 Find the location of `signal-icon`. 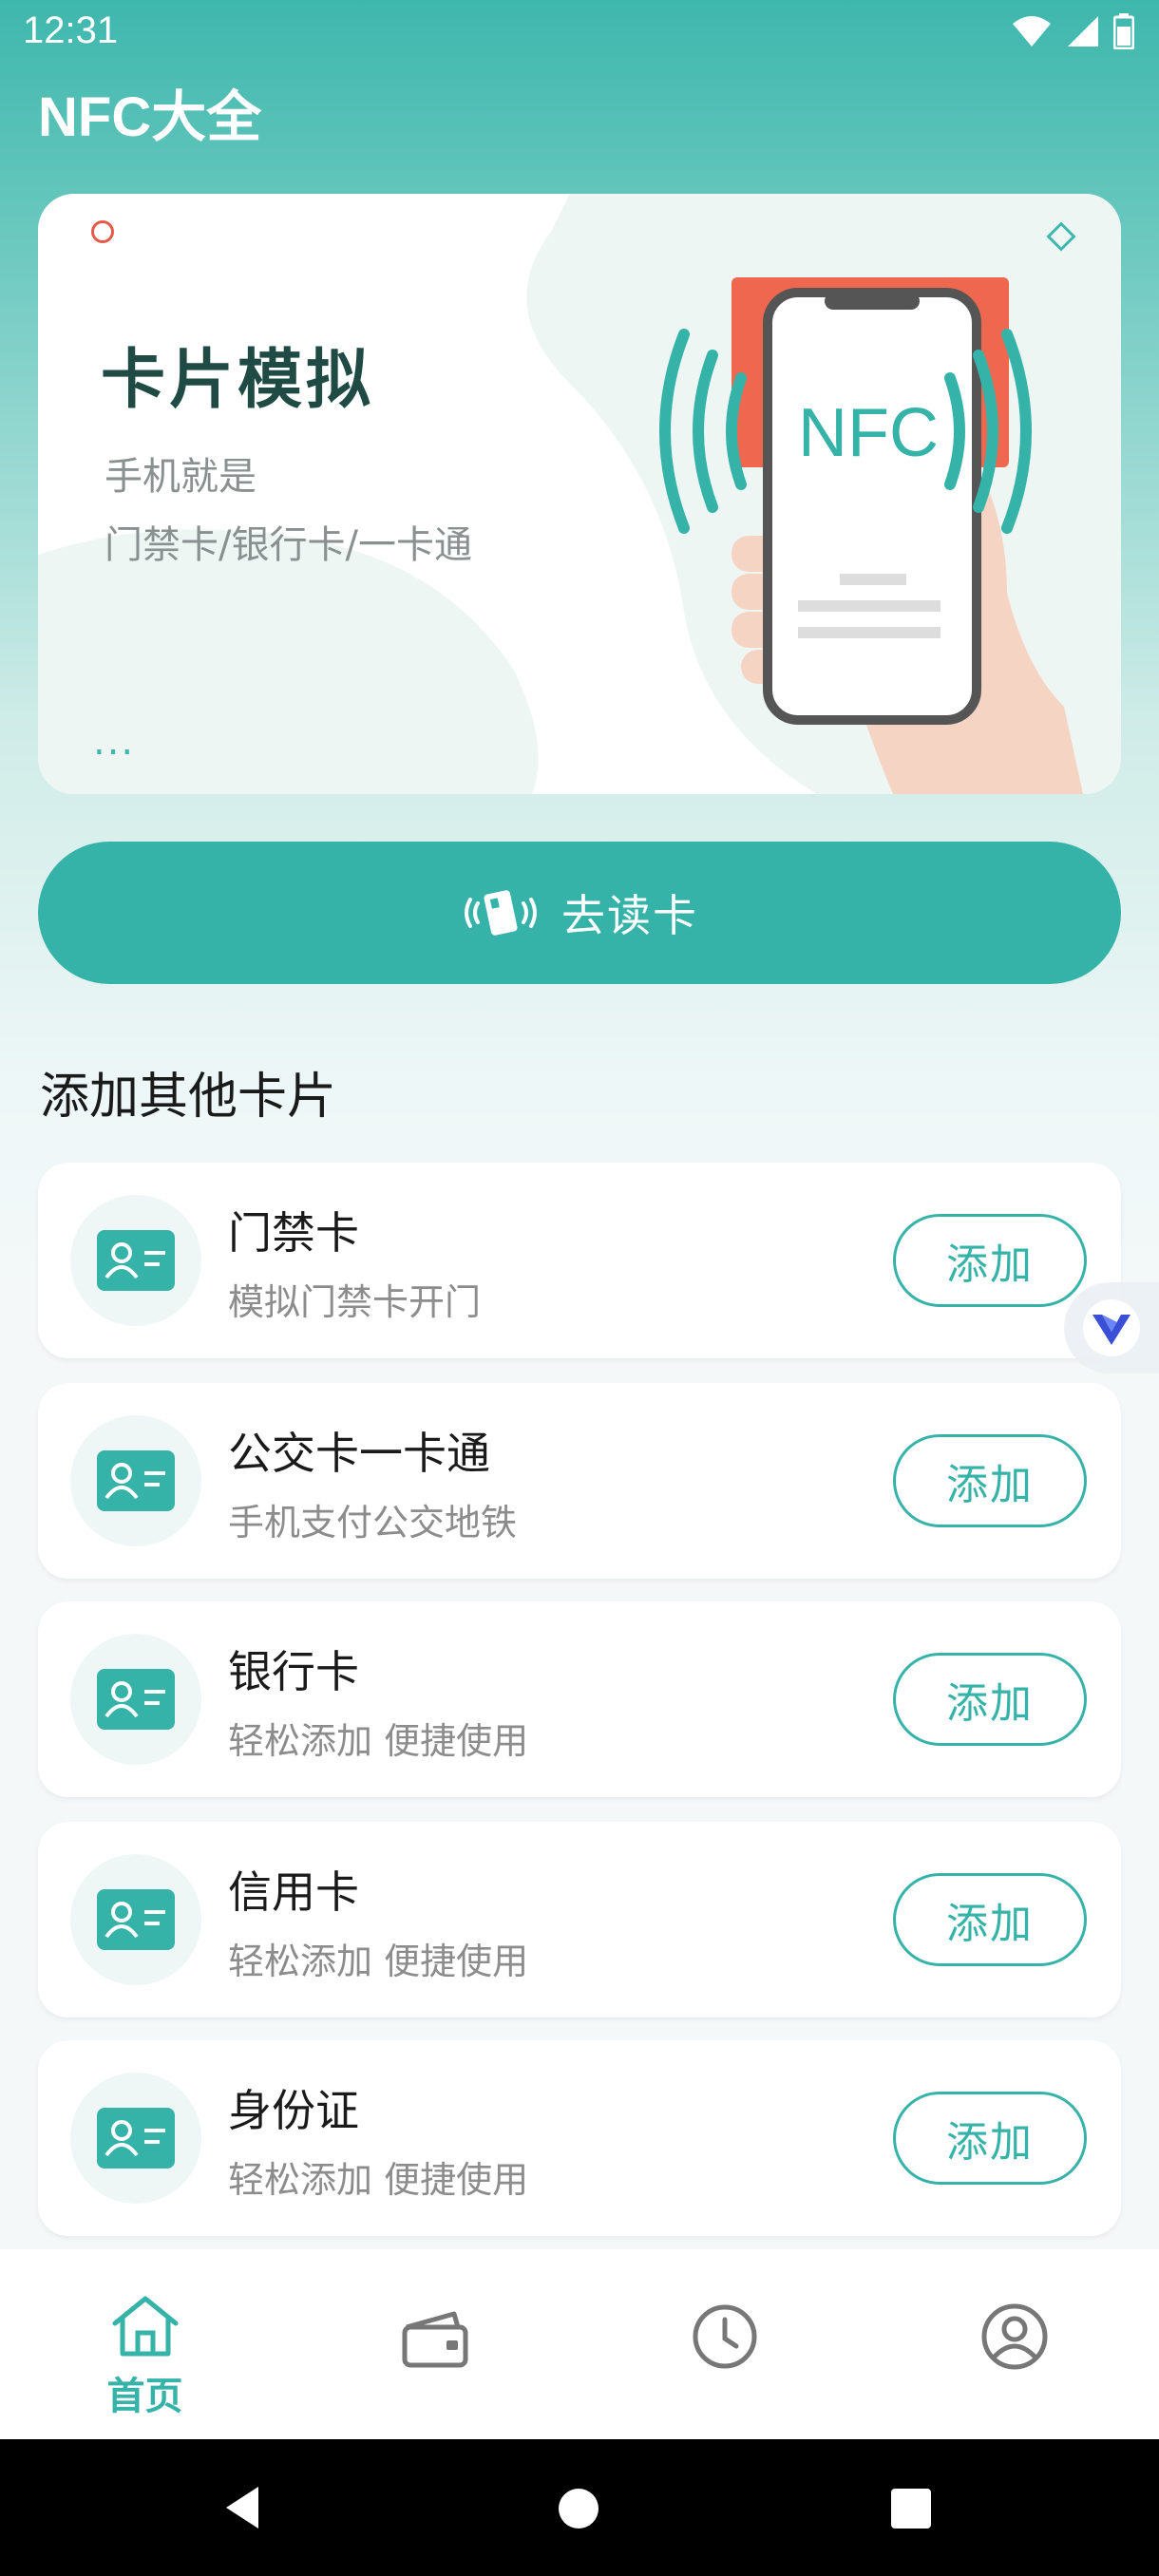

signal-icon is located at coordinates (1083, 32).